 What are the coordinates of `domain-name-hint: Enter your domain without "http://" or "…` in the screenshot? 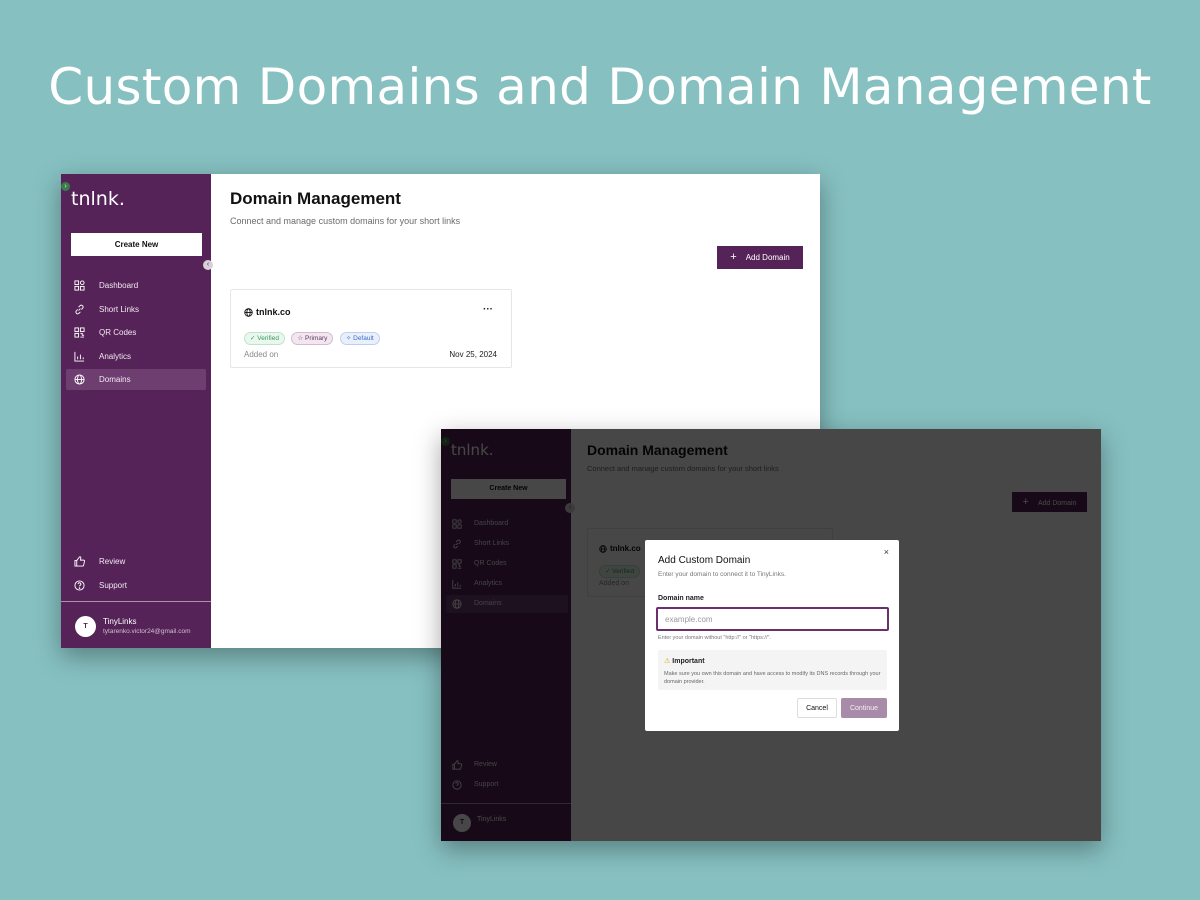 It's located at (714, 638).